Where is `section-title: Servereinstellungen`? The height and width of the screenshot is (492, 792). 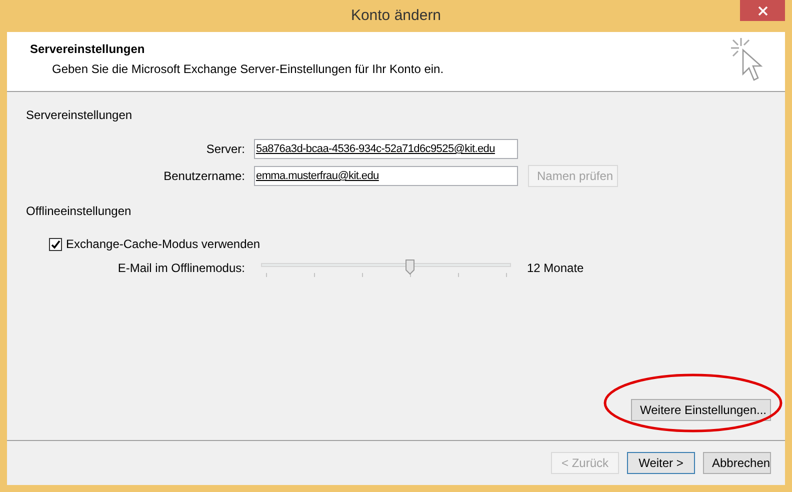
section-title: Servereinstellungen is located at coordinates (80, 115).